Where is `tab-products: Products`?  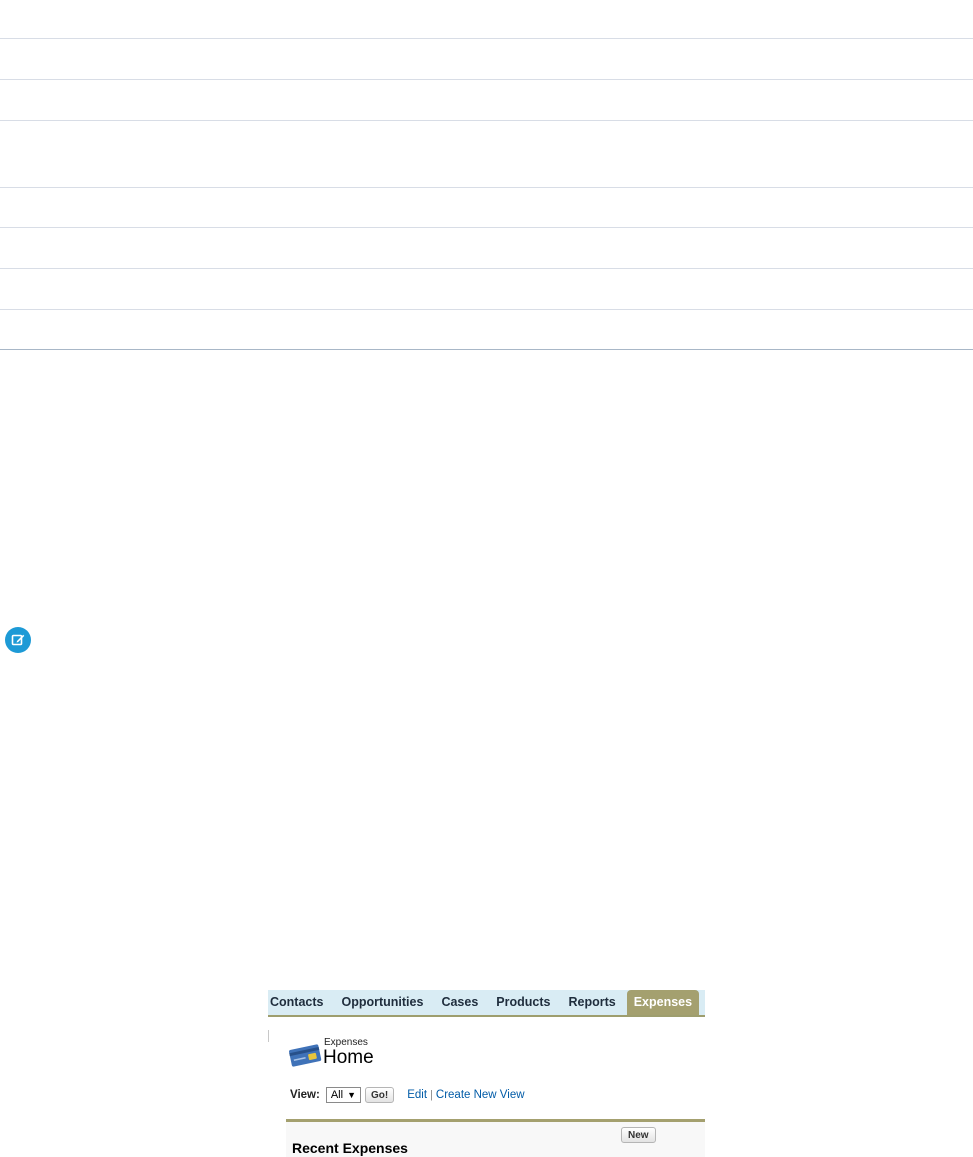 tab-products: Products is located at coordinates (523, 1002).